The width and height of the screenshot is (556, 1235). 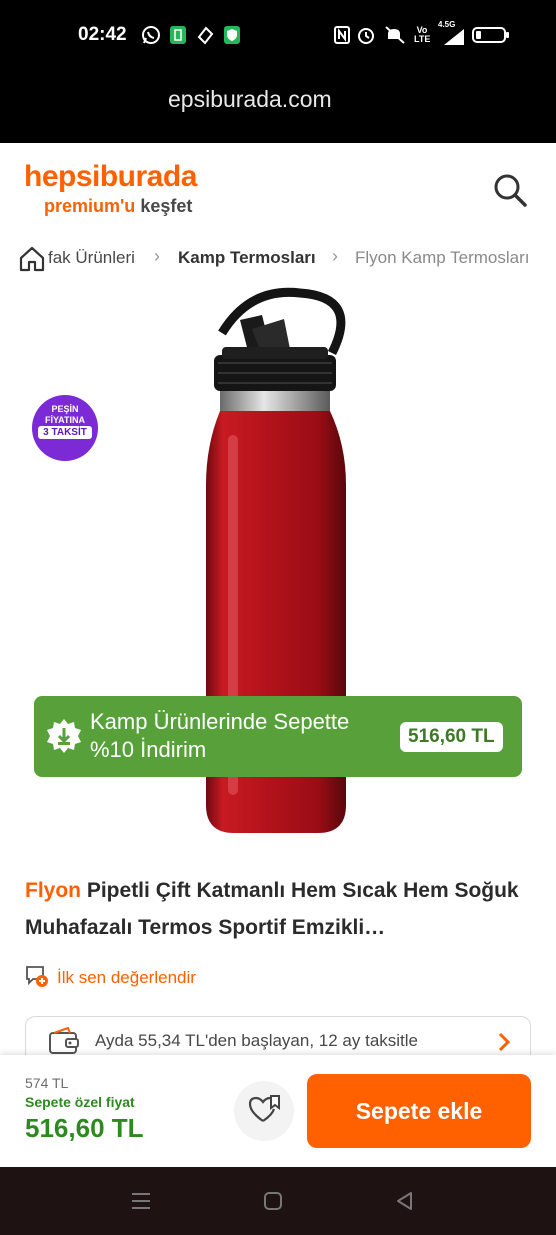 What do you see at coordinates (405, 1201) in the screenshot?
I see `back-icon` at bounding box center [405, 1201].